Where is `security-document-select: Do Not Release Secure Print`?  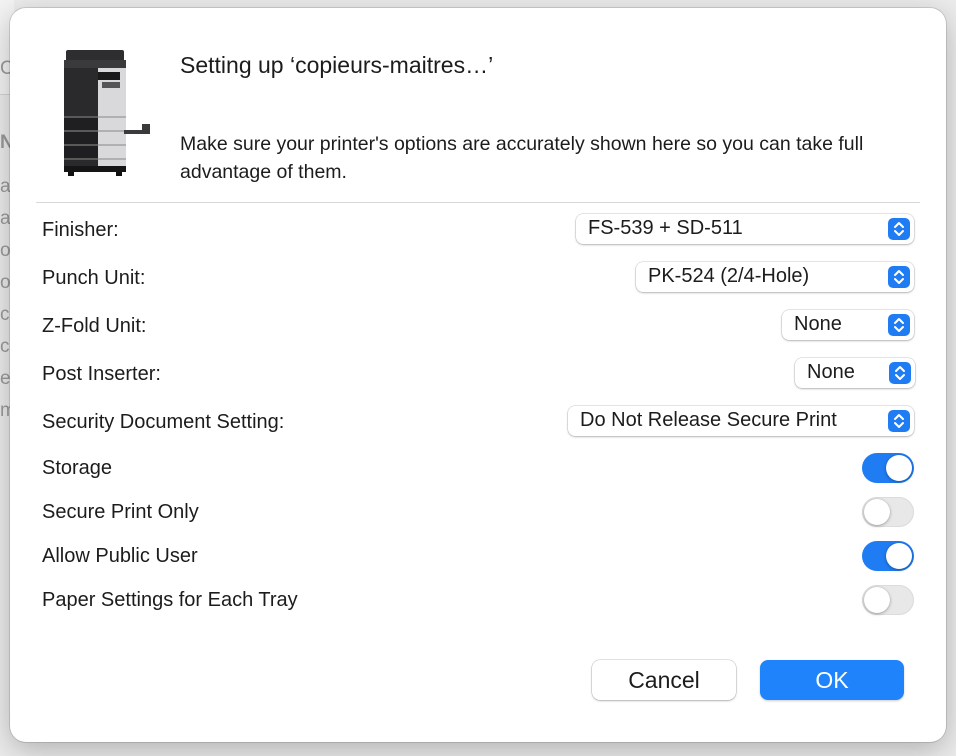
security-document-select: Do Not Release Secure Print is located at coordinates (741, 421).